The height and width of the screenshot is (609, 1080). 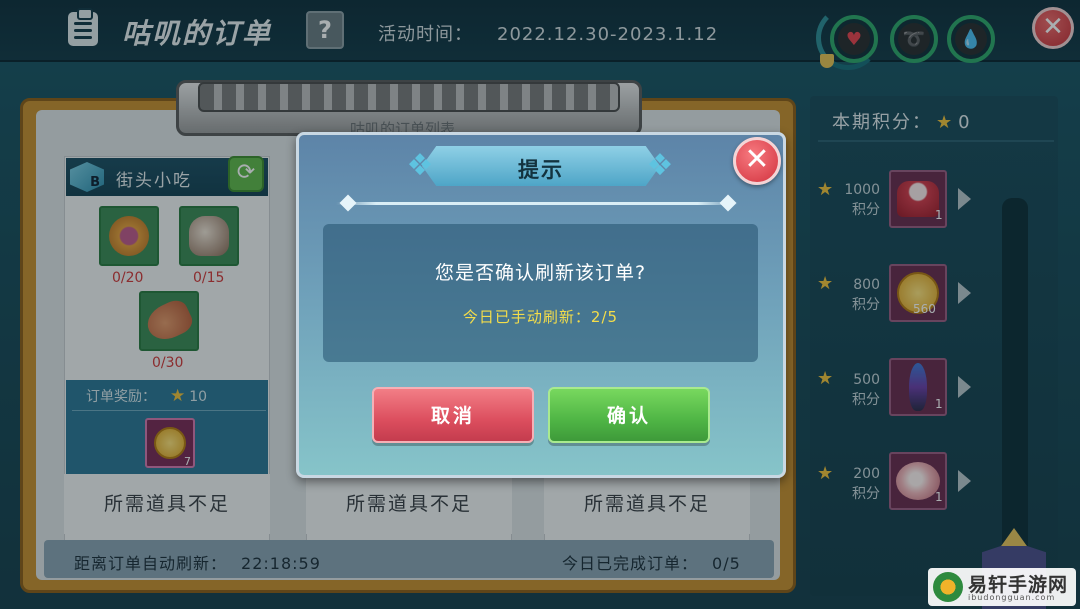 I want to click on confirm-button: 确认, so click(x=629, y=415).